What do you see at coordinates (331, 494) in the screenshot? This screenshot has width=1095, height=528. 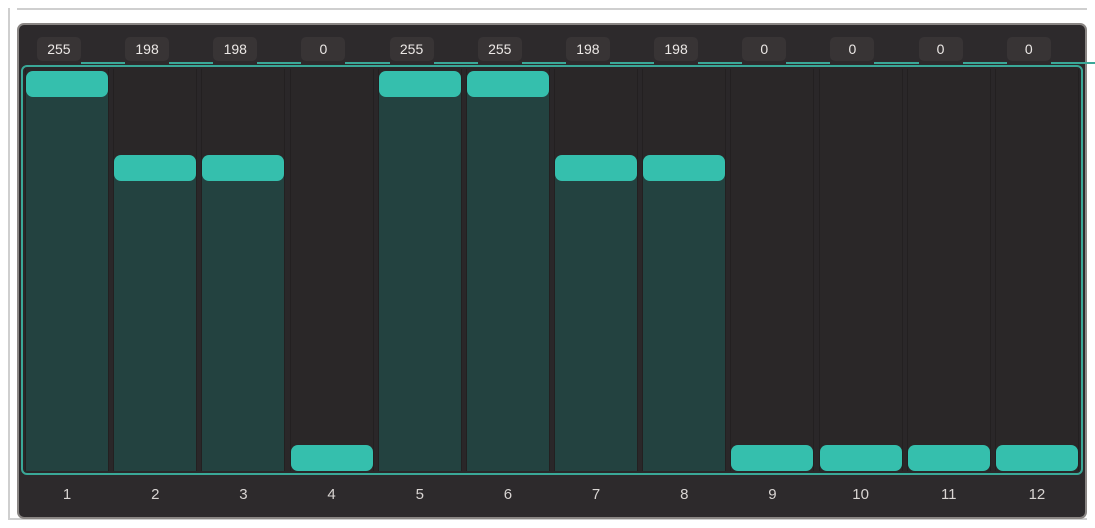 I see `channel-number-label: 4` at bounding box center [331, 494].